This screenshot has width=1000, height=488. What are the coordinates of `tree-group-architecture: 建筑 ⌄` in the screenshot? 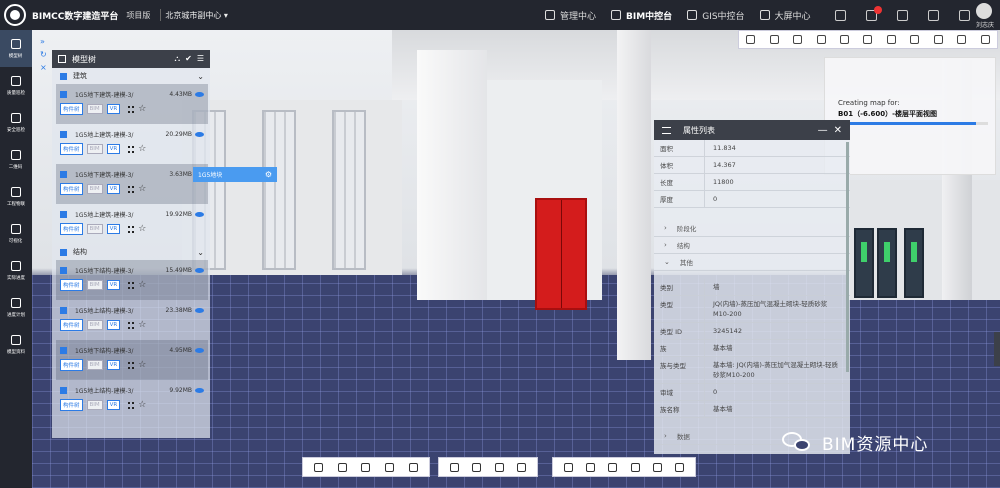 It's located at (131, 76).